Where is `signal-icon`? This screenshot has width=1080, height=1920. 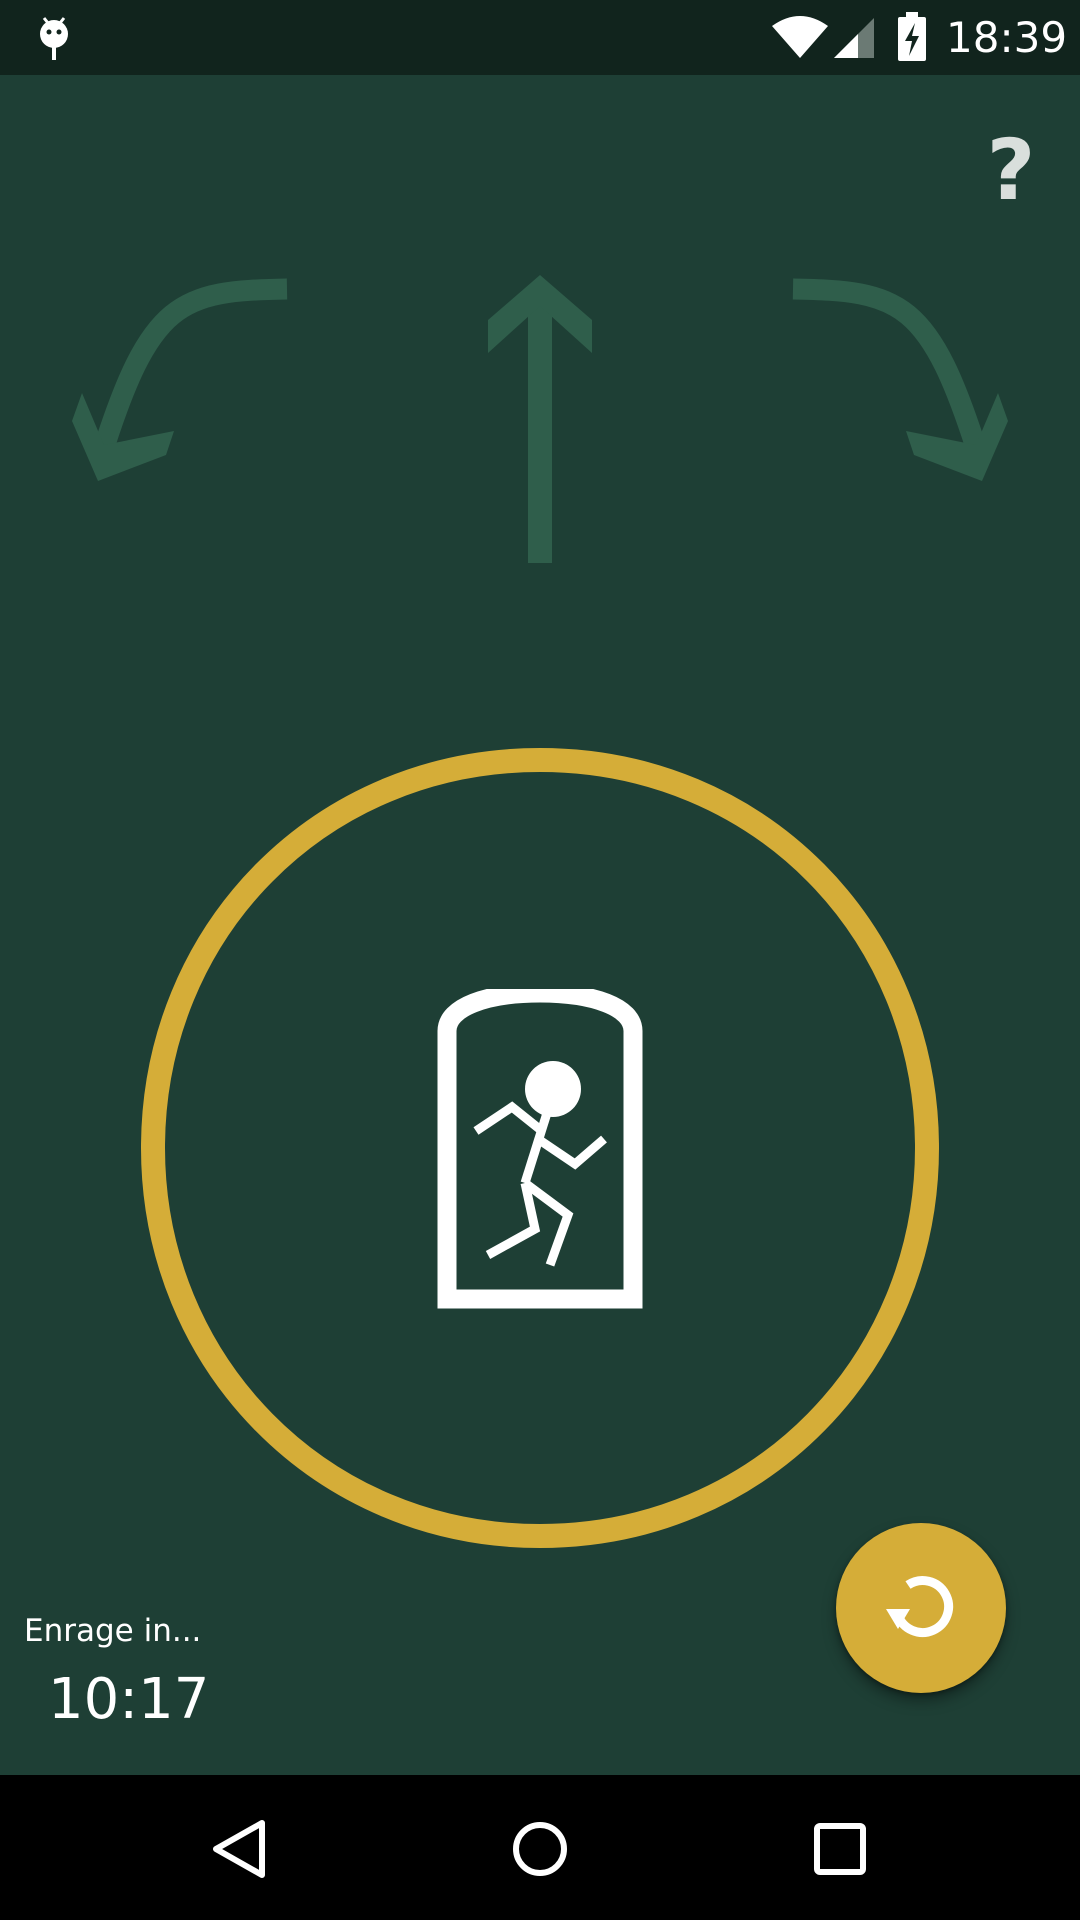 signal-icon is located at coordinates (854, 38).